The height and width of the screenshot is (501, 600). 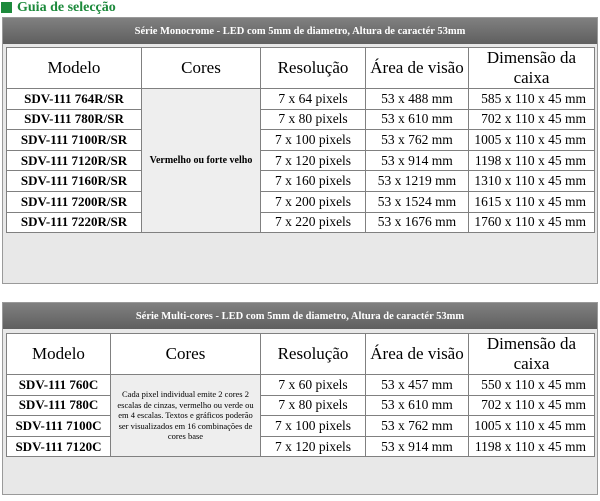 I want to click on modelo-cell: SDV-111 7100C, so click(x=58, y=426).